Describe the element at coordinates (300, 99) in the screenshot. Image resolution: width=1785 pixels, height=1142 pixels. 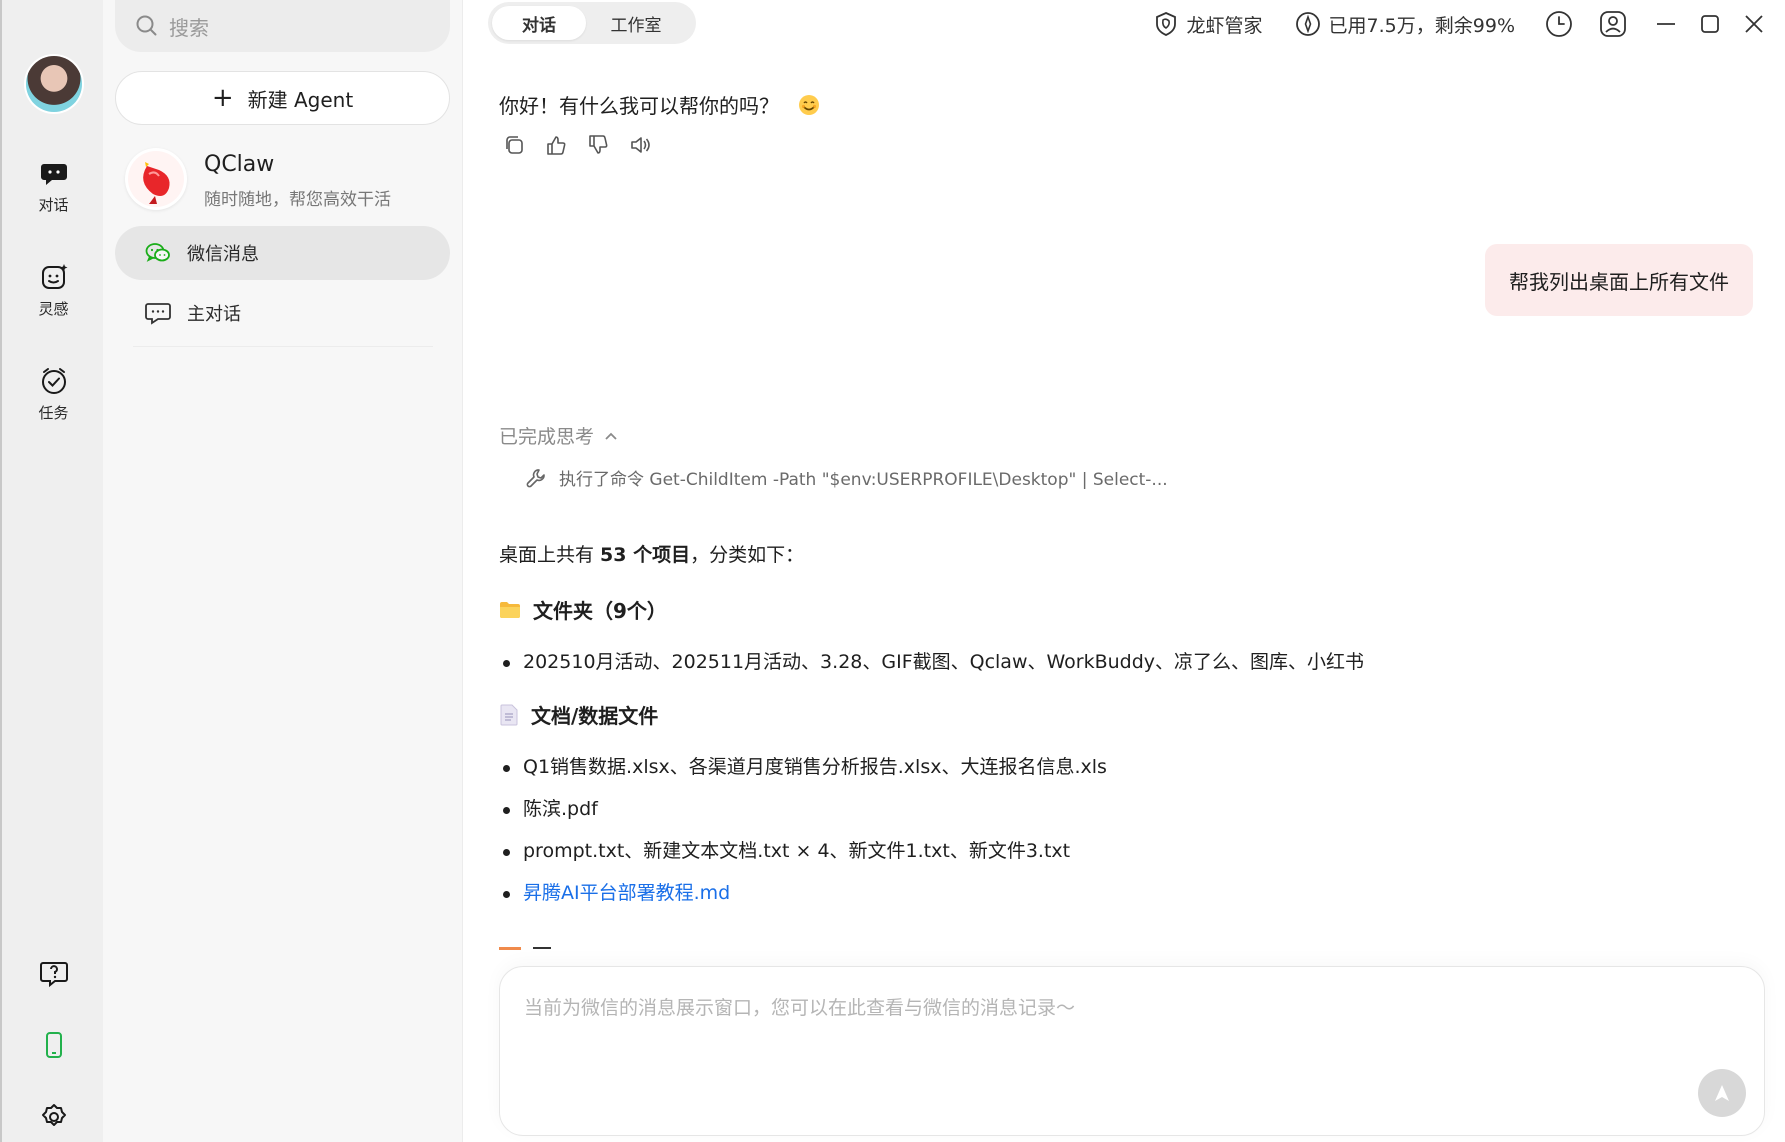
I see `new-agent-label: 新建 Agent` at that location.